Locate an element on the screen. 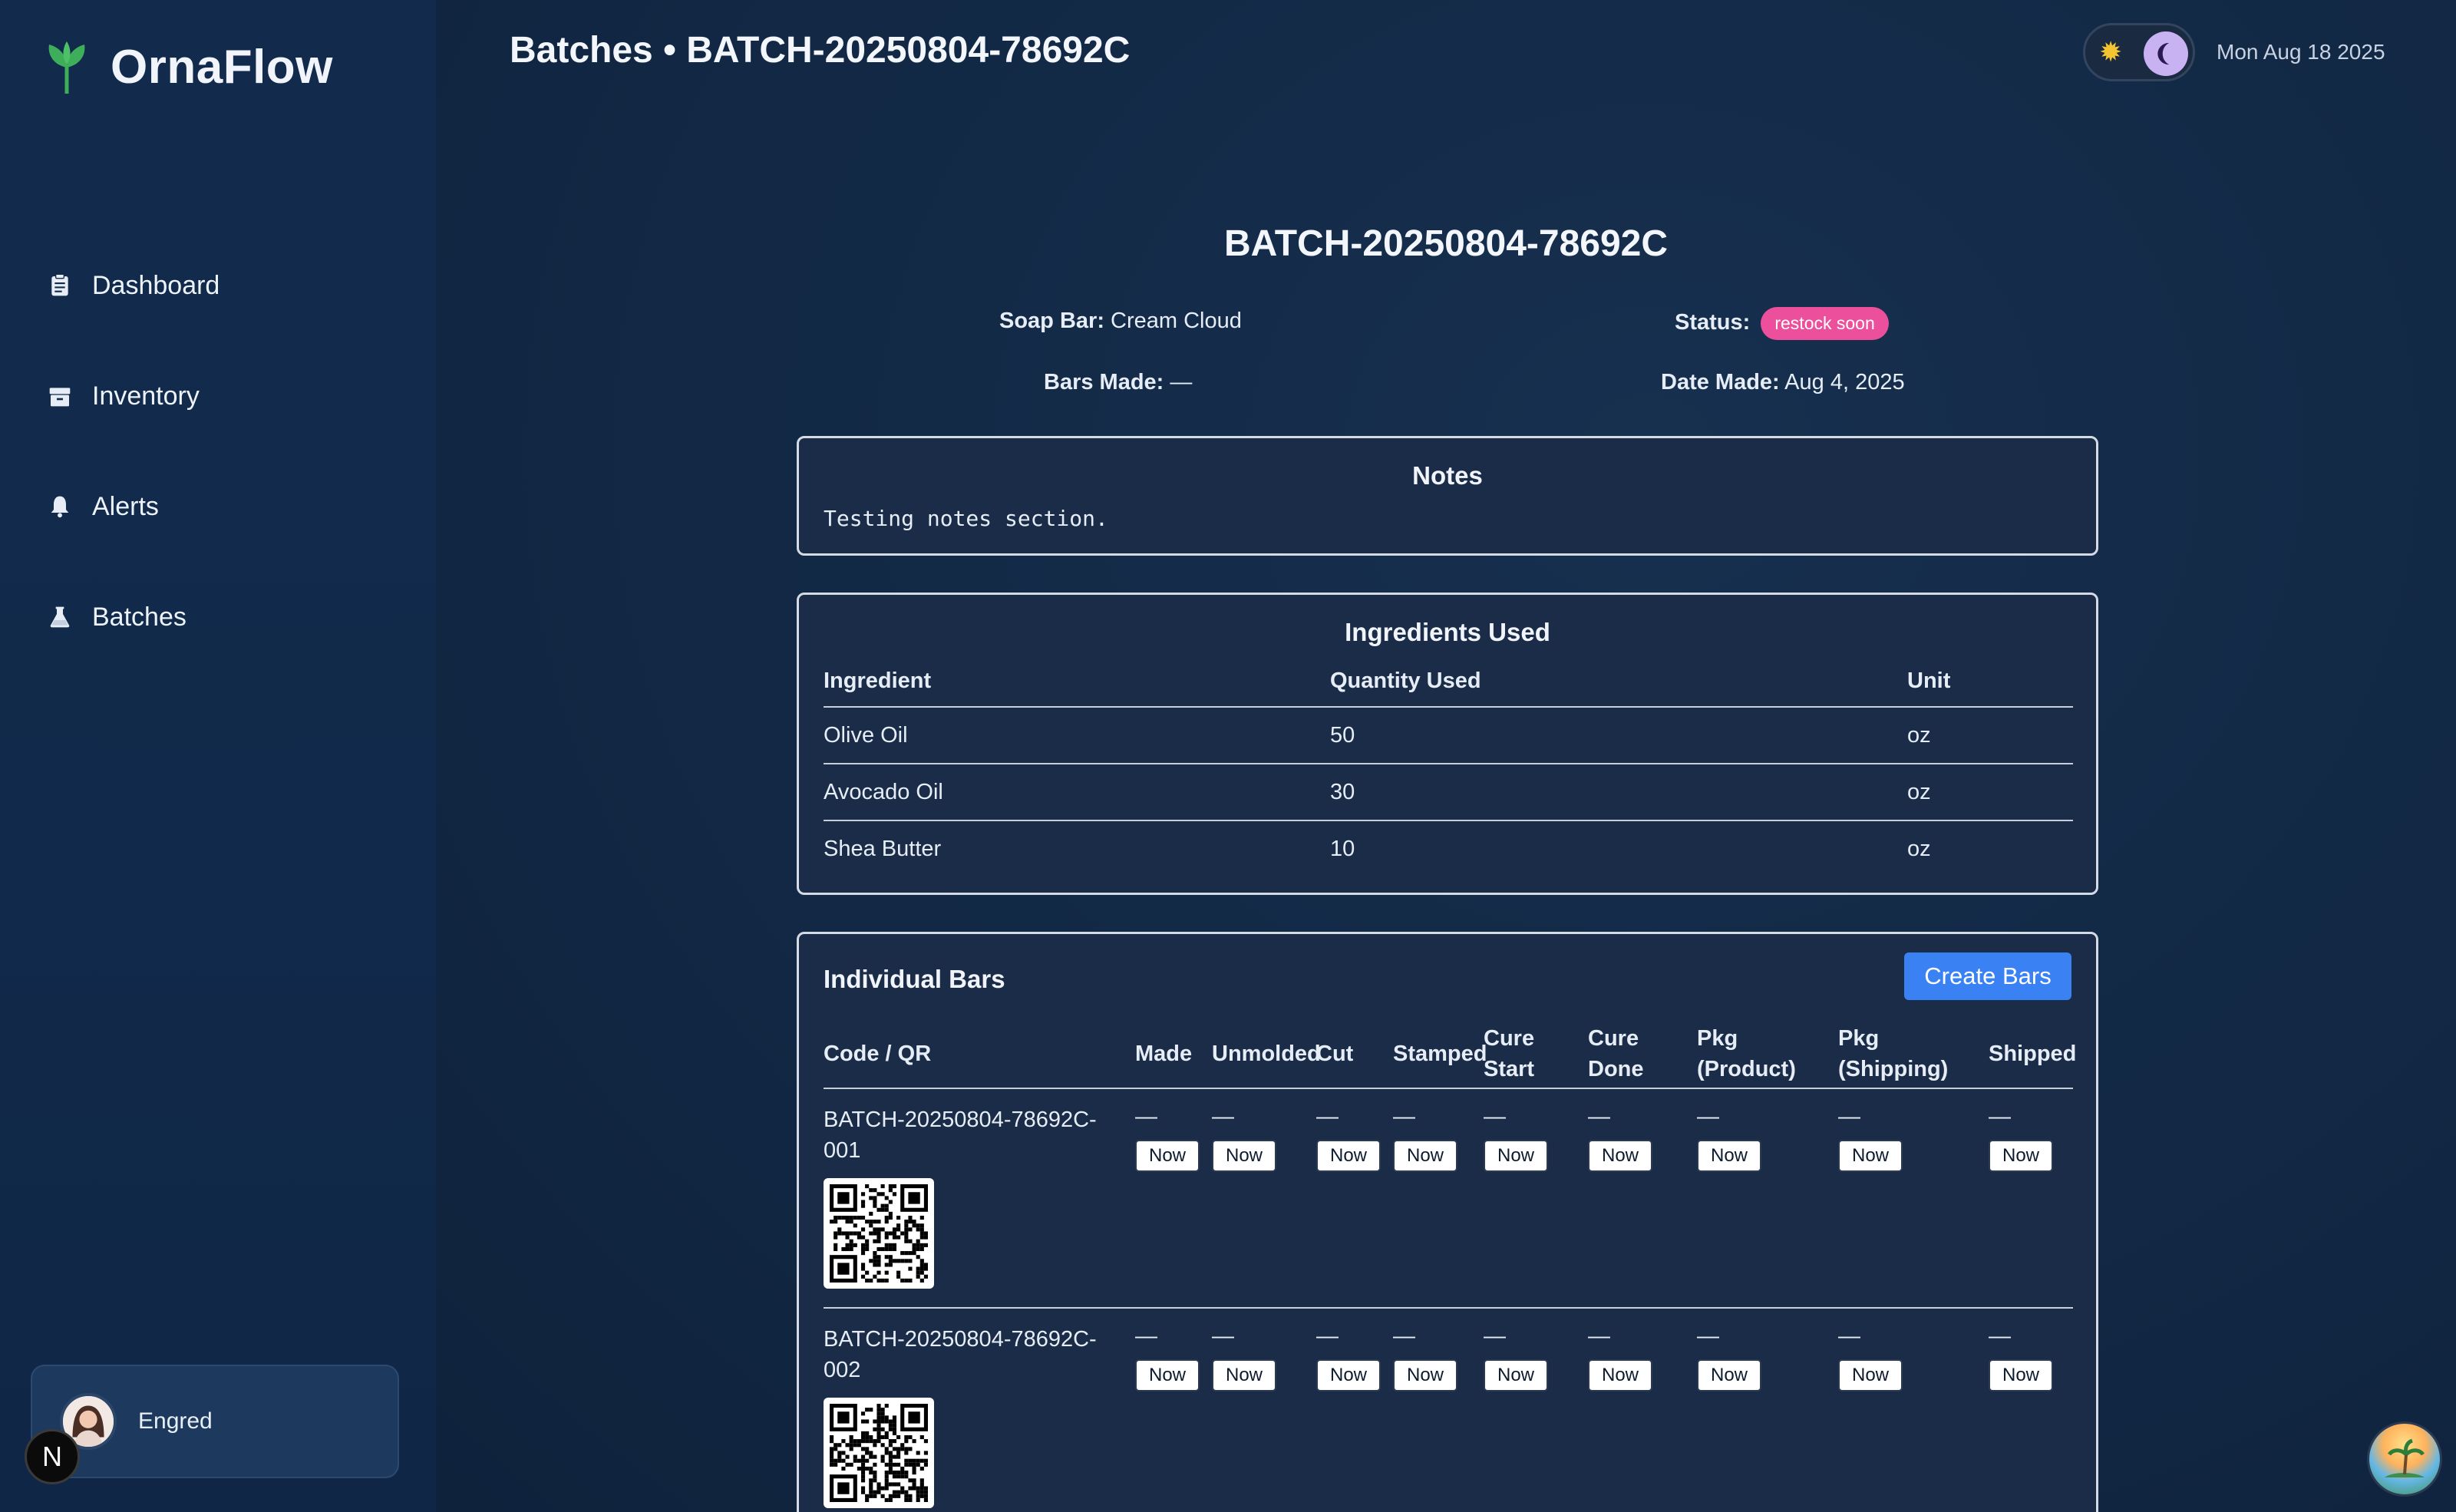 The height and width of the screenshot is (1512, 2456). table-row: Olive Oil 50 oz is located at coordinates (1448, 736).